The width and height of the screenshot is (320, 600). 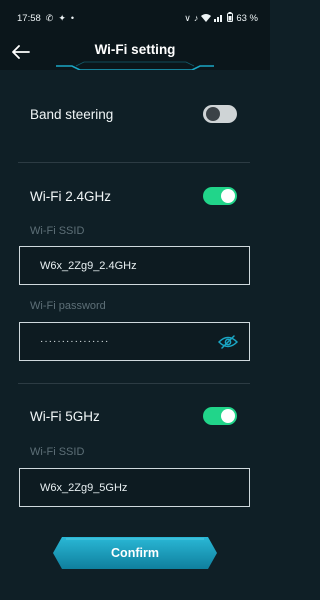 What do you see at coordinates (88, 265) in the screenshot?
I see `wifi-24-ssid-value: W6x_2Zg9_2.4GHz` at bounding box center [88, 265].